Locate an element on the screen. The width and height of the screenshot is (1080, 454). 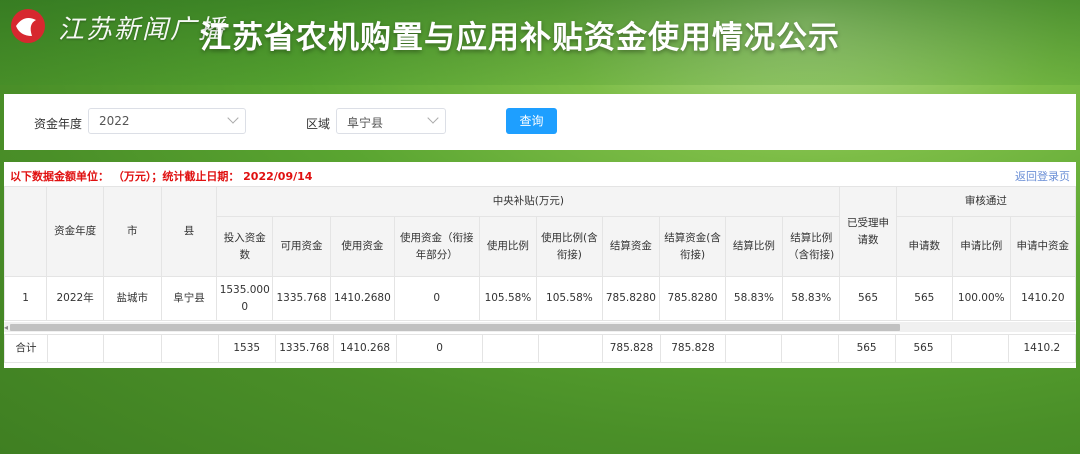
th-settle-ratio-incl: 结算比例（含衔接) is located at coordinates (811, 246).